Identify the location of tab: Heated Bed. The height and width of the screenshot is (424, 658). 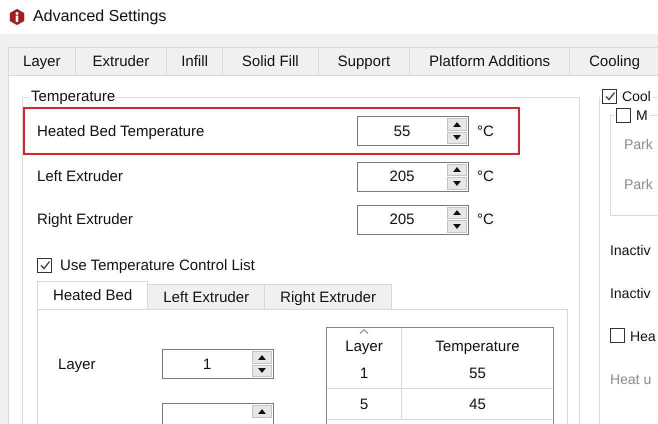
(92, 295).